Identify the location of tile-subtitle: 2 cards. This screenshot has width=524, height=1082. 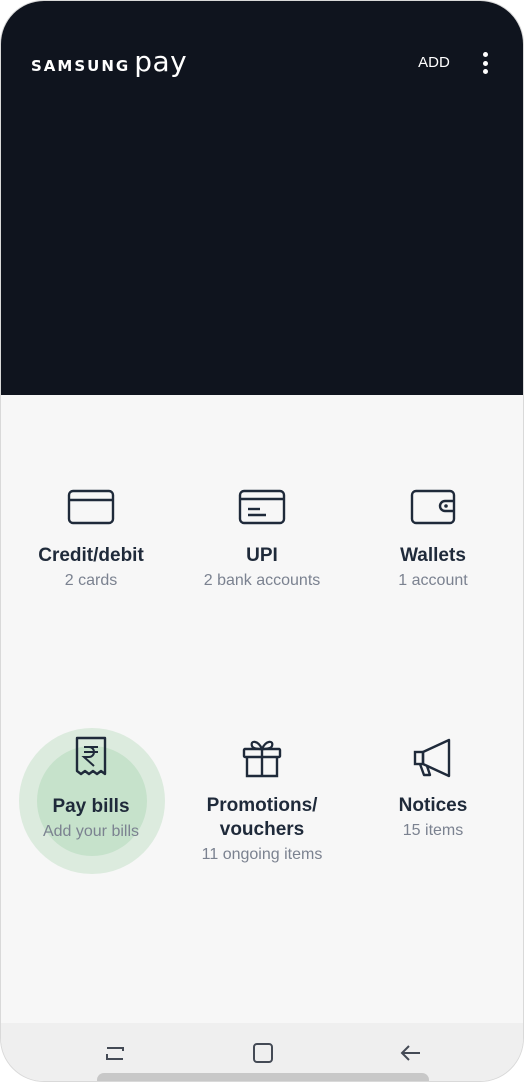
(91, 580).